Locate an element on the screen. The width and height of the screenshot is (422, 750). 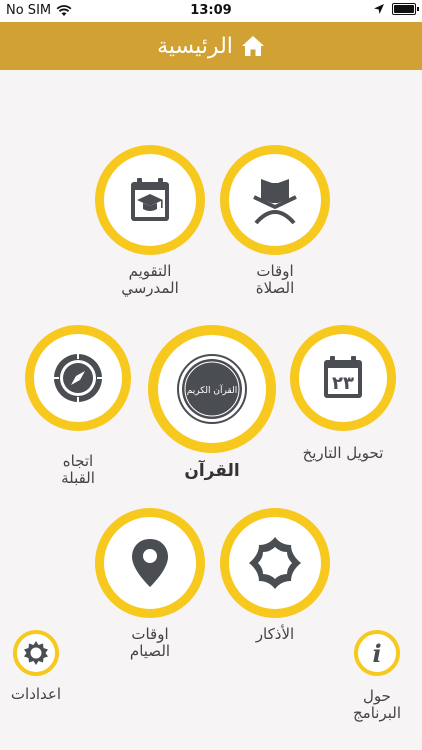
menu-item-qibla: اتجاه القبلة is located at coordinates (78, 407).